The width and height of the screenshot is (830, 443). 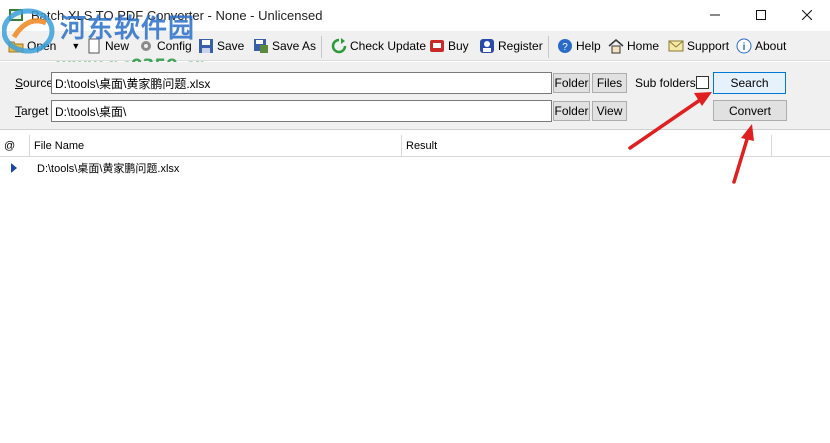 I want to click on target-label: Target, so click(x=31, y=111).